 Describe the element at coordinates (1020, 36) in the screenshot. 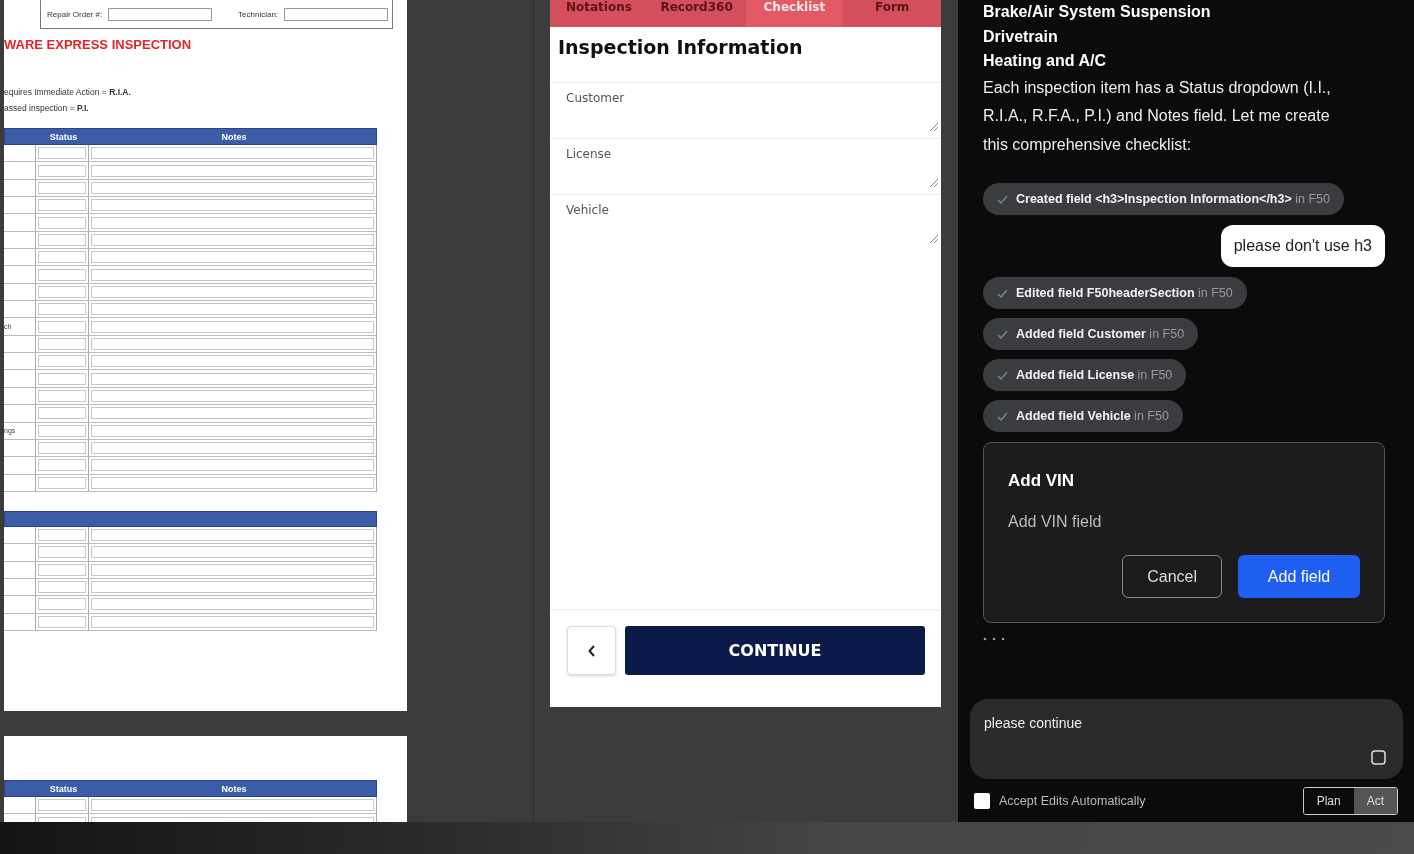

I see `section-heading: Drivetrain` at that location.